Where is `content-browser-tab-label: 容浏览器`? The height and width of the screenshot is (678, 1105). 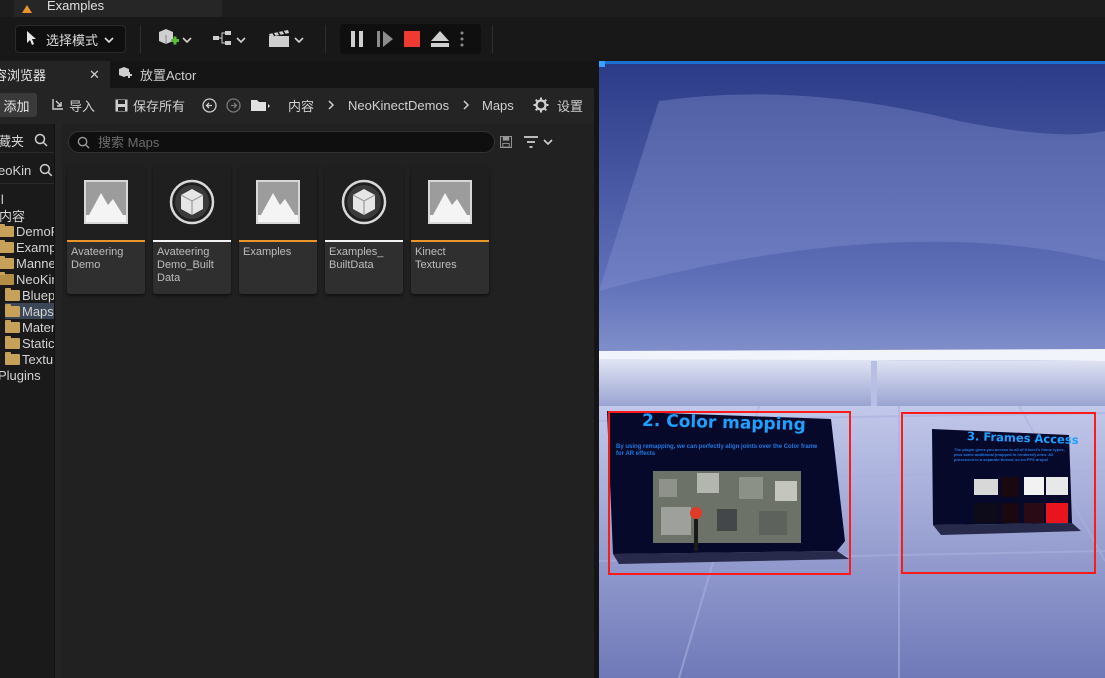 content-browser-tab-label: 容浏览器 is located at coordinates (23, 75).